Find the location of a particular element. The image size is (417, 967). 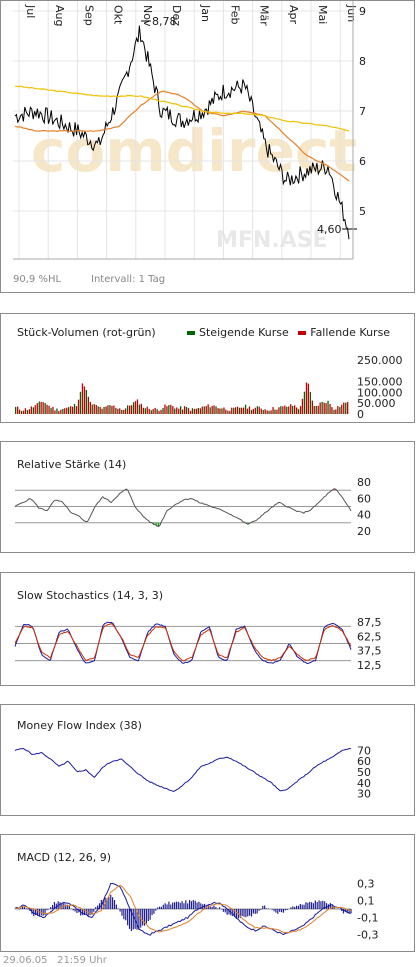

price-tick-label: 8 is located at coordinates (362, 61).